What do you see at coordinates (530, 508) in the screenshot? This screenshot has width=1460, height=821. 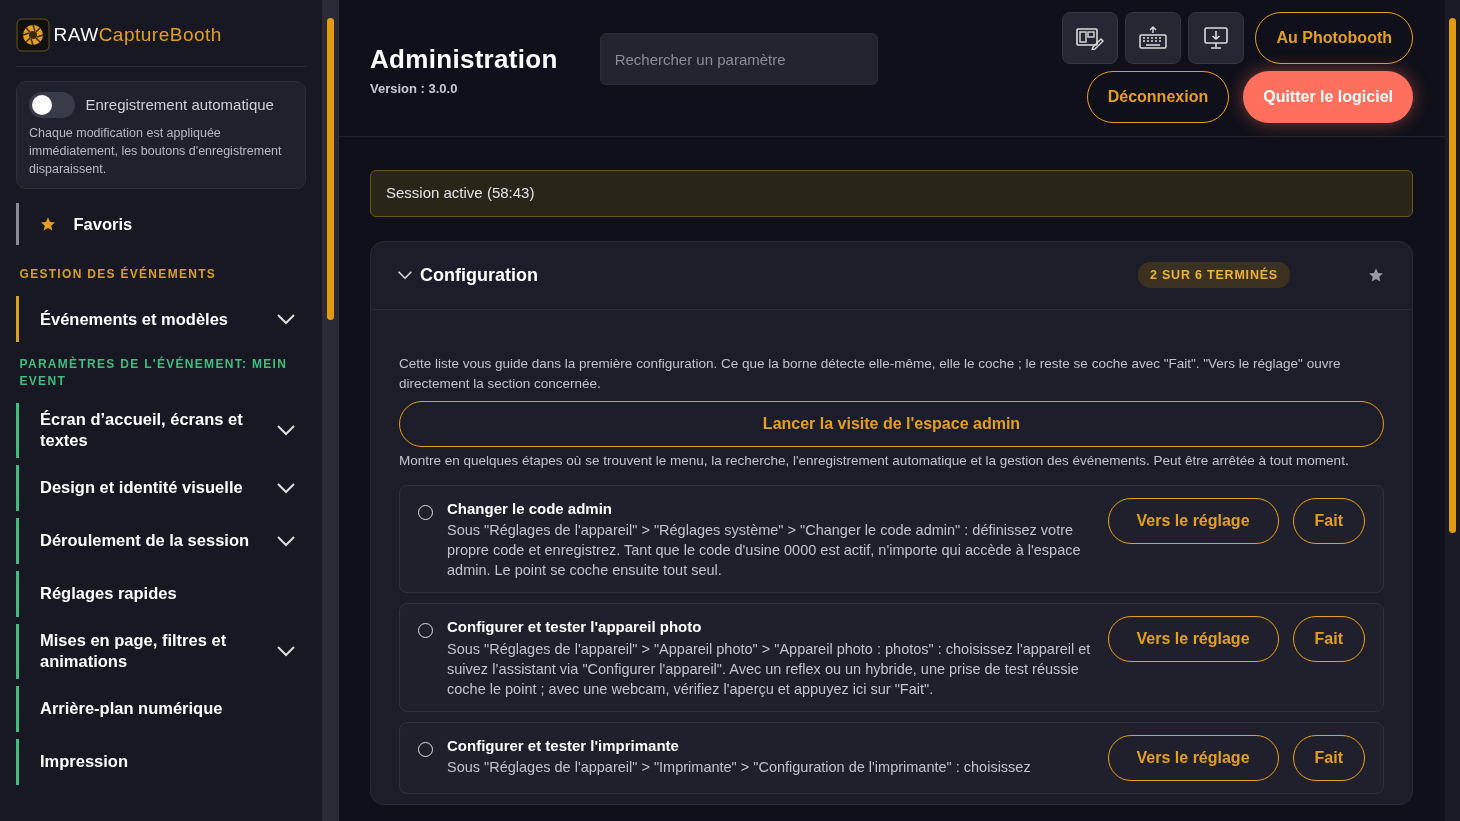 I see `item-title: Changer le code admin` at bounding box center [530, 508].